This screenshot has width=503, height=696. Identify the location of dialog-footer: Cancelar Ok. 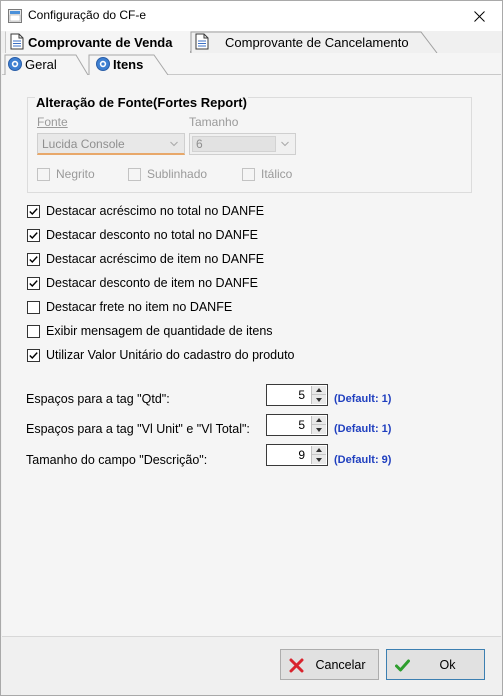
(251, 666).